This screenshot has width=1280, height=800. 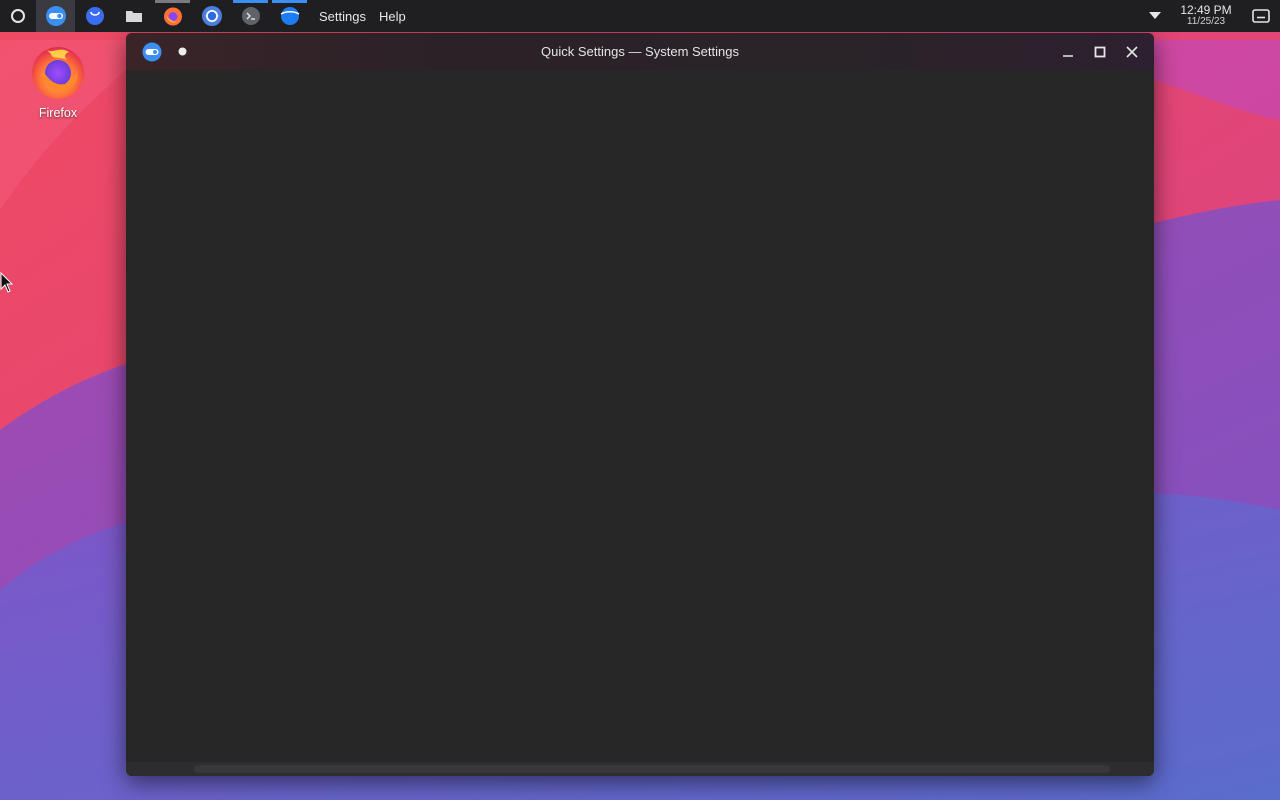 I want to click on close-icon, so click(x=1132, y=51).